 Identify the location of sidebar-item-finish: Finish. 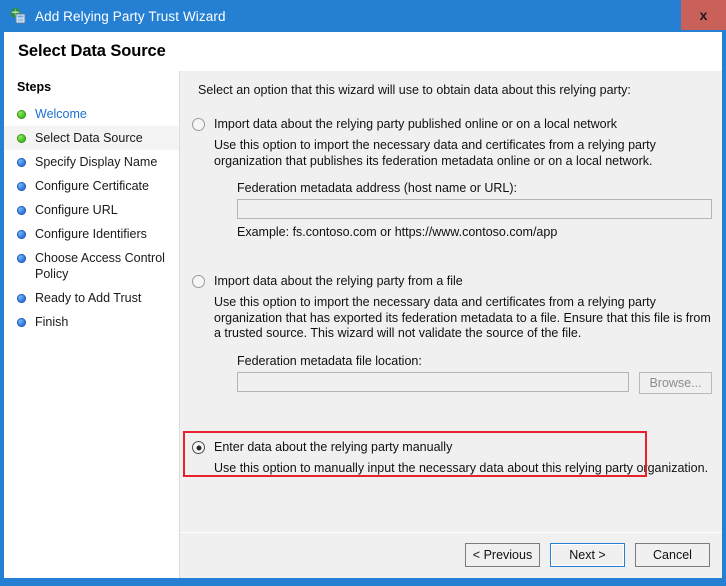
(91, 322).